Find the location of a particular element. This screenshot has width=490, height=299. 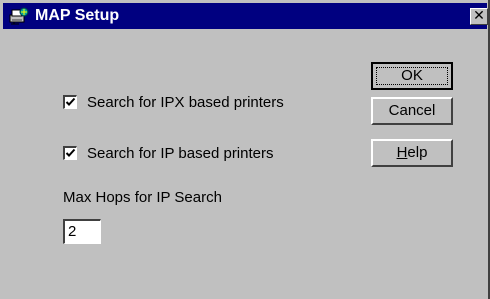

ip-search-checkbox is located at coordinates (70, 153).